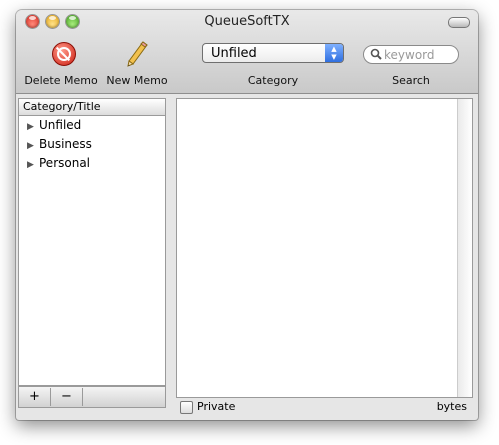 The width and height of the screenshot is (499, 445). What do you see at coordinates (419, 54) in the screenshot?
I see `search-input` at bounding box center [419, 54].